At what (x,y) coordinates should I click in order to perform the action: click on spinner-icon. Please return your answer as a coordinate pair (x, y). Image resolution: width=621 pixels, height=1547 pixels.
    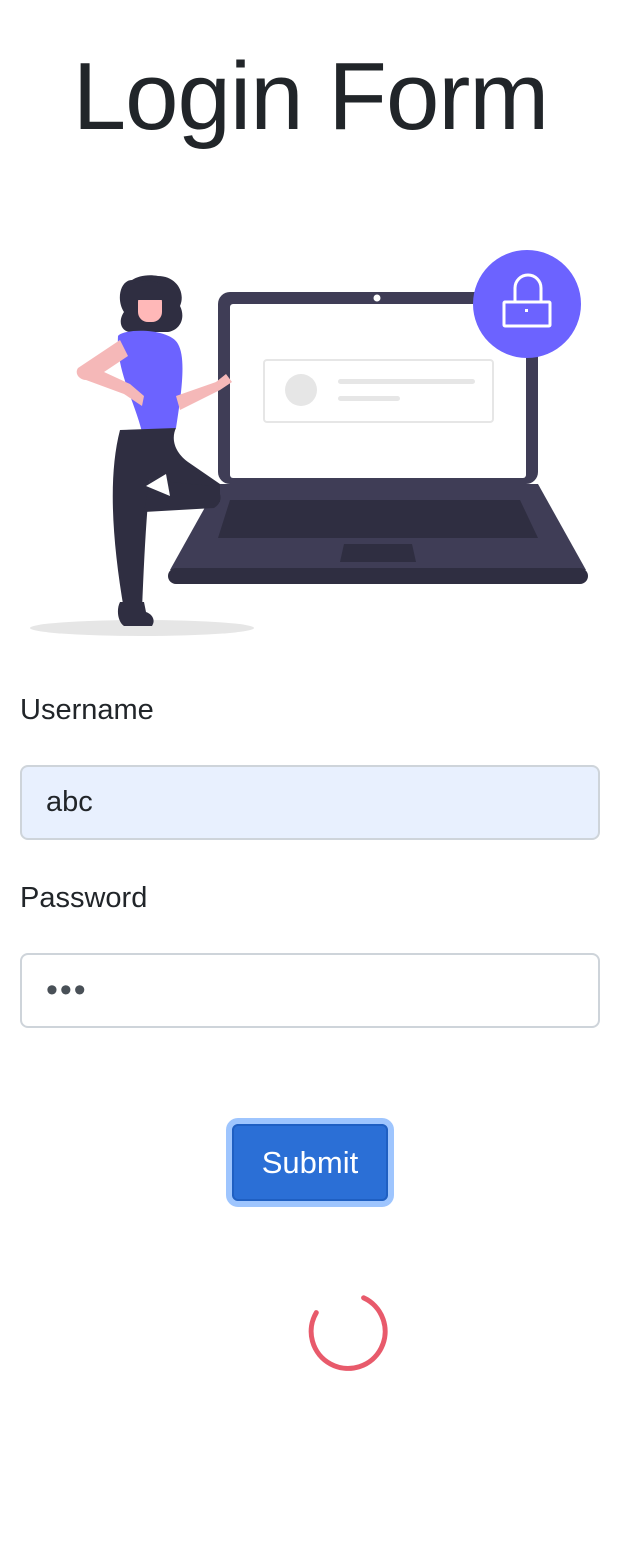
    Looking at the image, I should click on (348, 1333).